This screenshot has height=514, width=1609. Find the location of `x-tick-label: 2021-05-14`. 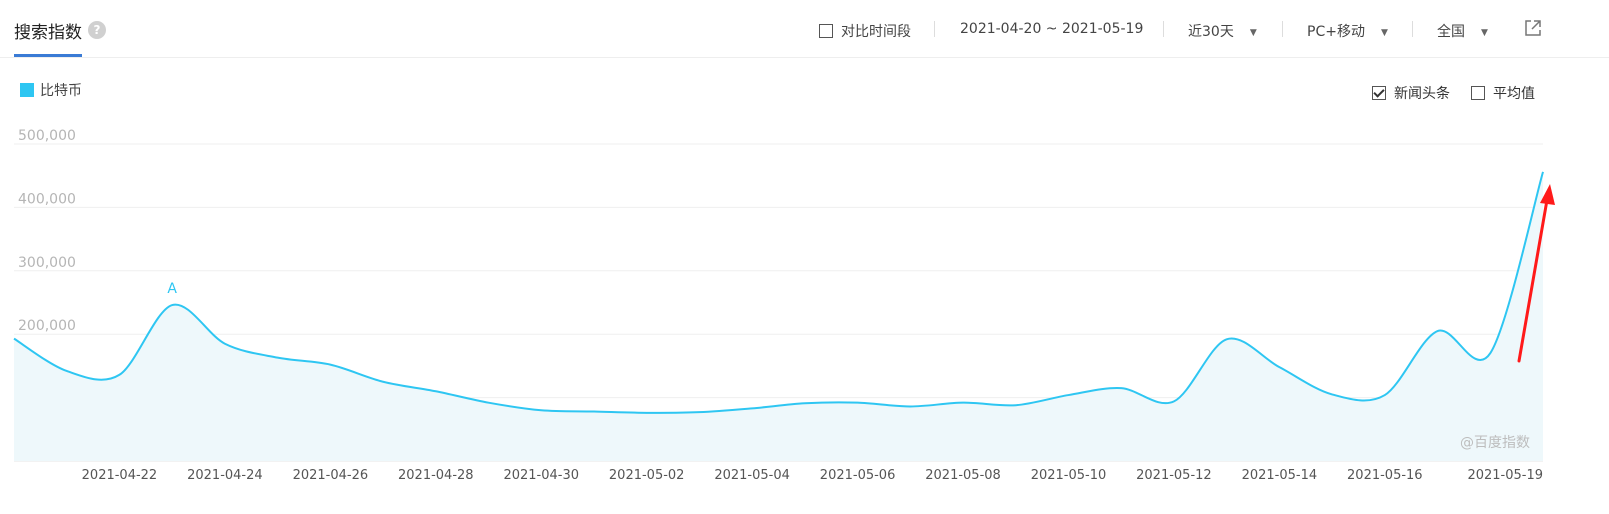

x-tick-label: 2021-05-14 is located at coordinates (1280, 475).